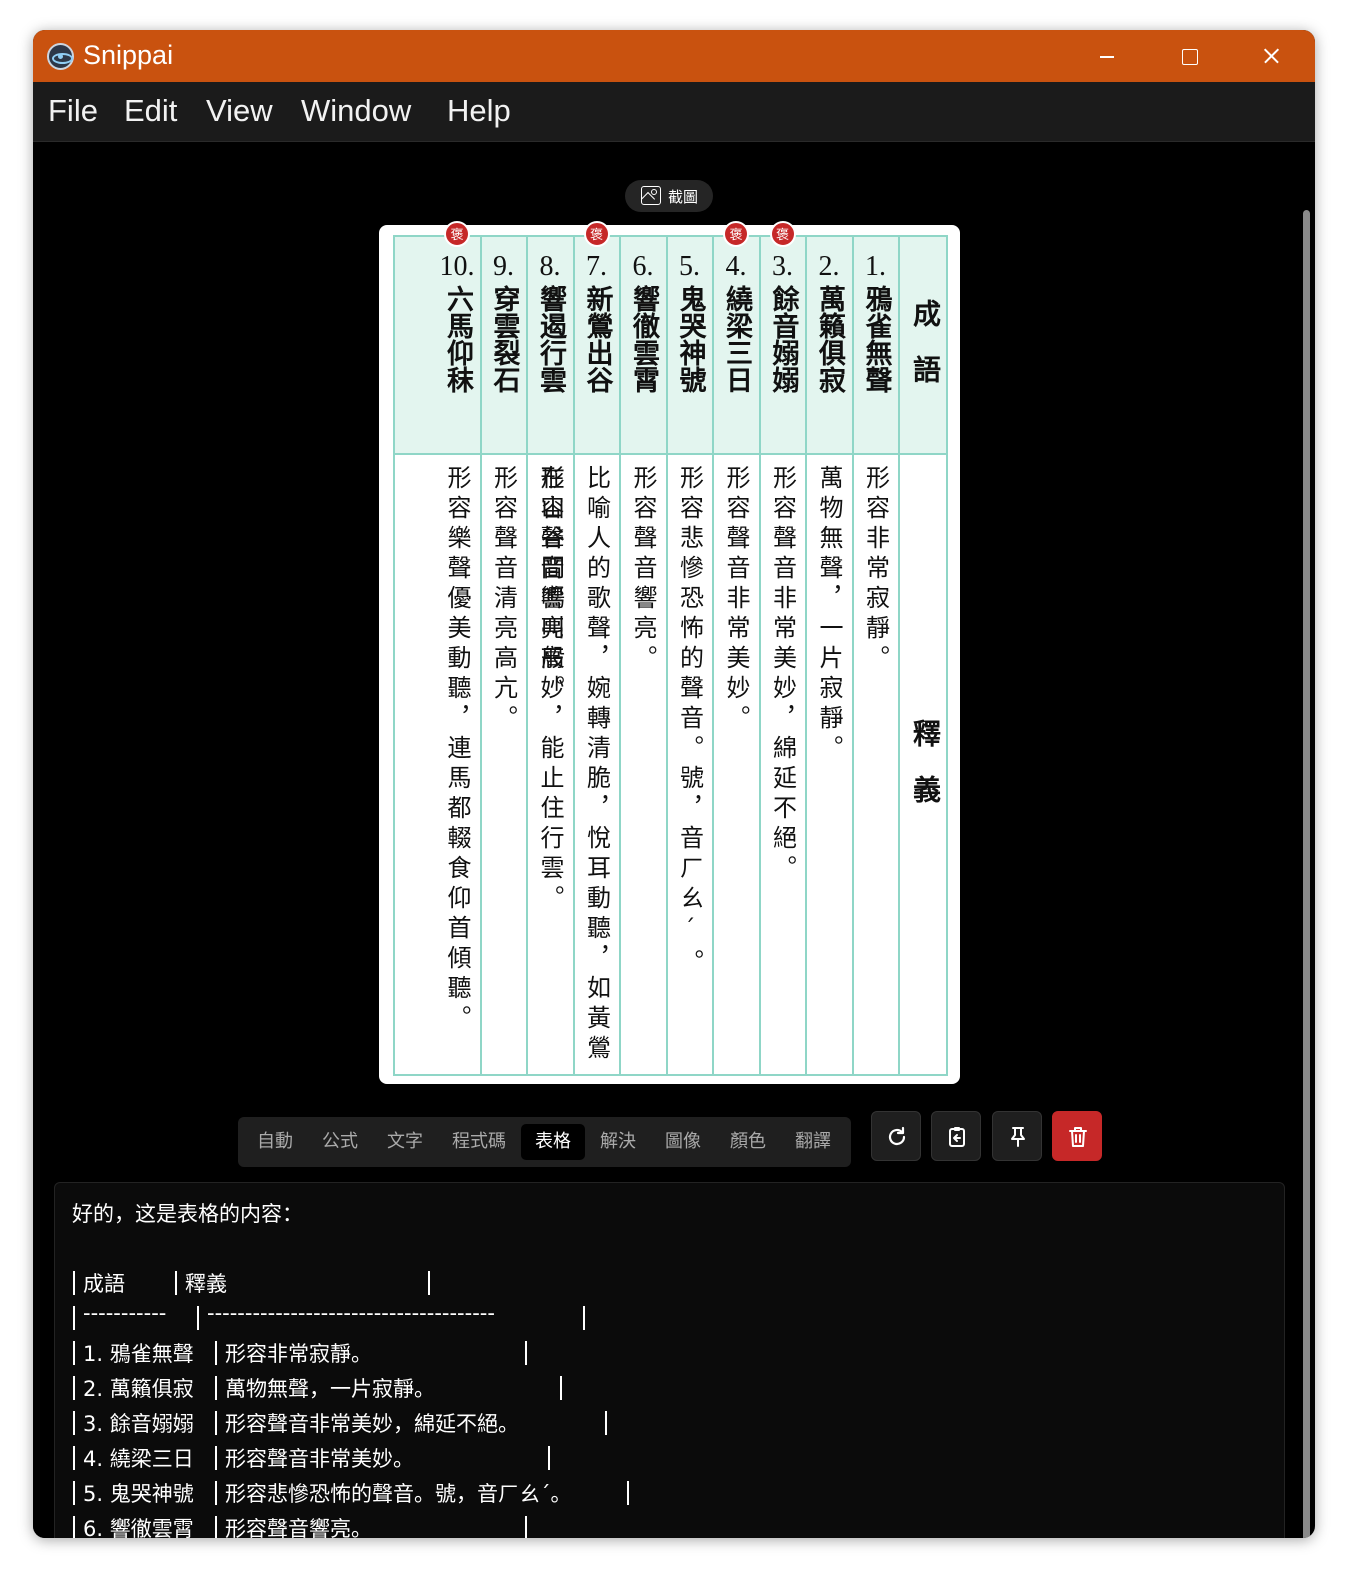 Image resolution: width=1356 pixels, height=1584 pixels. Describe the element at coordinates (782, 675) in the screenshot. I see `idiom-meaning: 形容聲音非常美妙，綿延不絕。` at that location.